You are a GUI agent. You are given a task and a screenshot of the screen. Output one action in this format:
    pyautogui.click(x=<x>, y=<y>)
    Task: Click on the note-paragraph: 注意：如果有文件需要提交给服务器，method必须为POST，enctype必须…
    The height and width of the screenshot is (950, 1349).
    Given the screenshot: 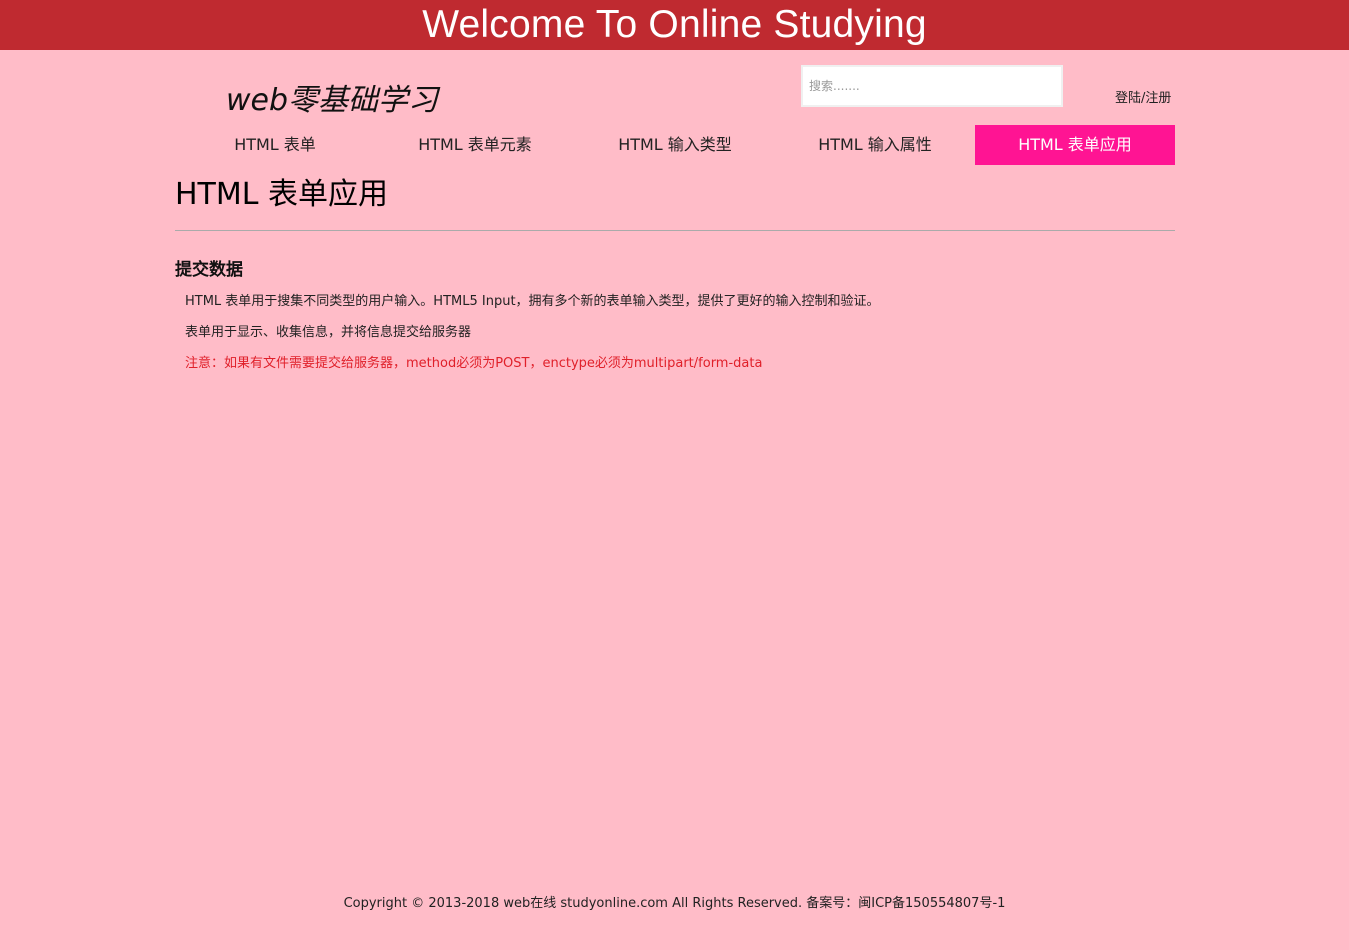 What is the action you would take?
    pyautogui.click(x=474, y=363)
    